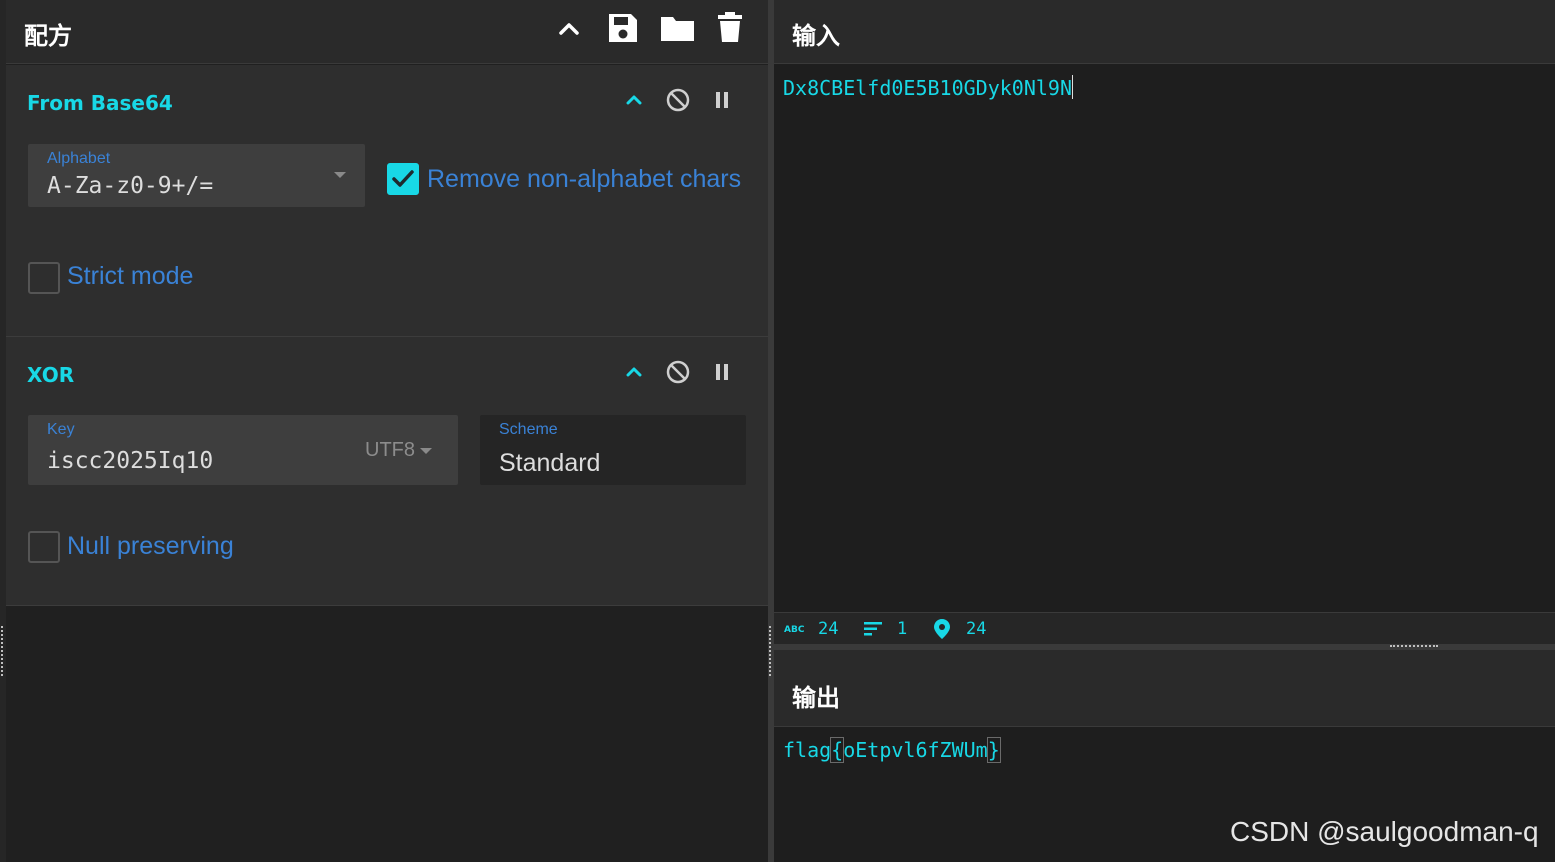 Image resolution: width=1555 pixels, height=862 pixels. I want to click on abc-icon: ABC, so click(795, 630).